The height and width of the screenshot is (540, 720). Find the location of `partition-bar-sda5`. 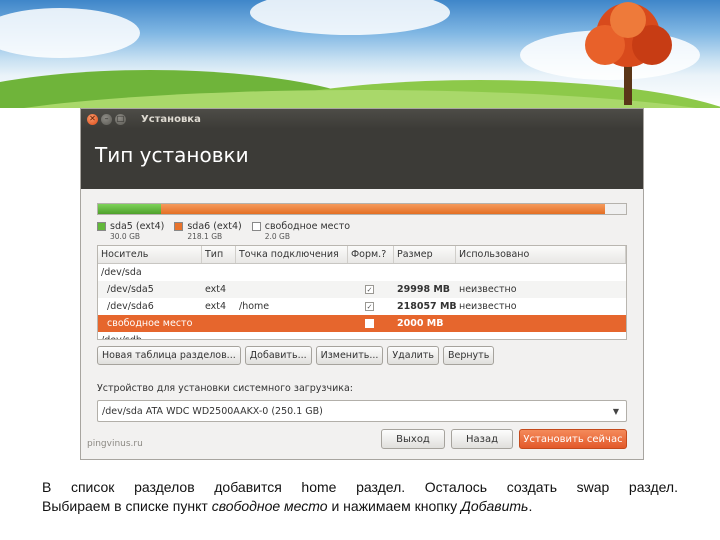

partition-bar-sda5 is located at coordinates (130, 209).